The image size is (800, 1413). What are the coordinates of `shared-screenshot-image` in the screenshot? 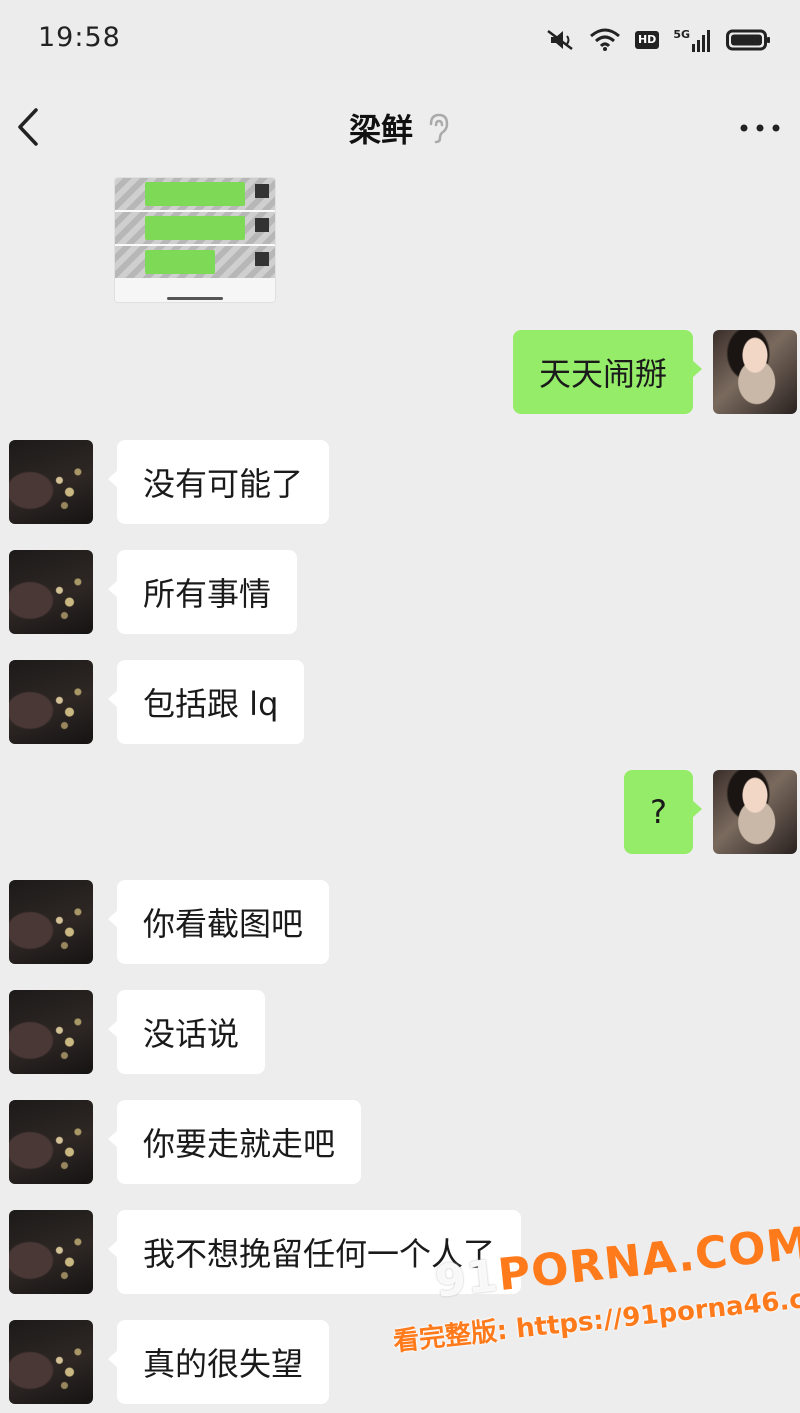 It's located at (195, 240).